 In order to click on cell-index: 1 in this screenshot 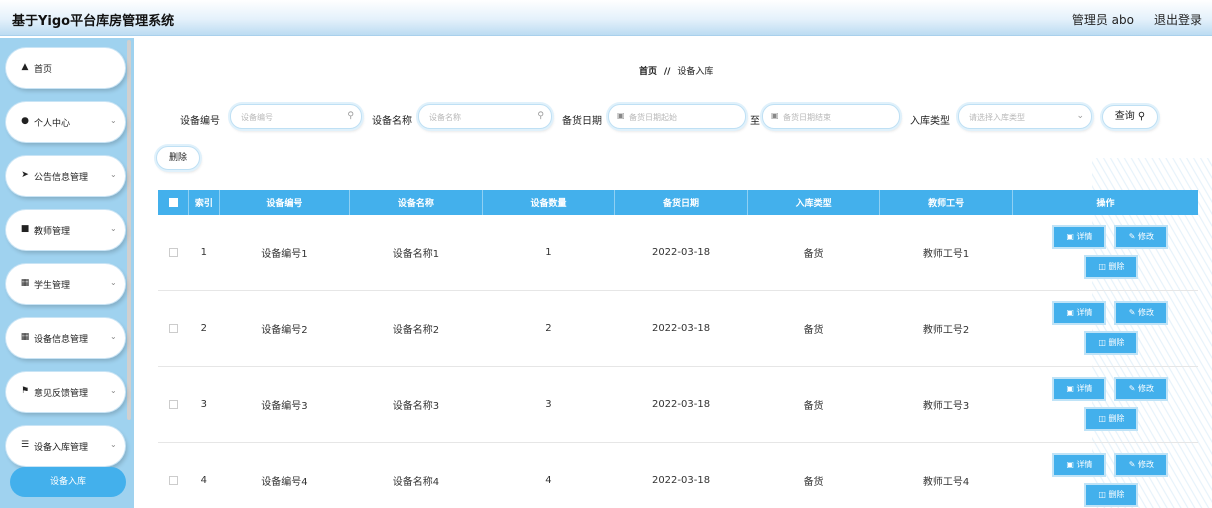, I will do `click(204, 253)`.